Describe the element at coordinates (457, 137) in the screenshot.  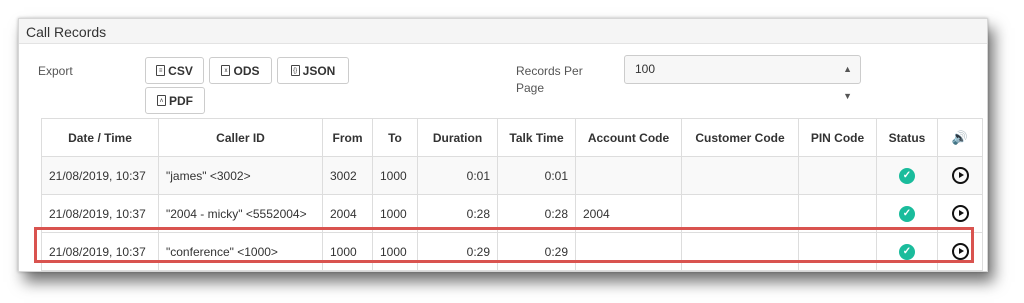
I see `col-header-duration: Duration` at that location.